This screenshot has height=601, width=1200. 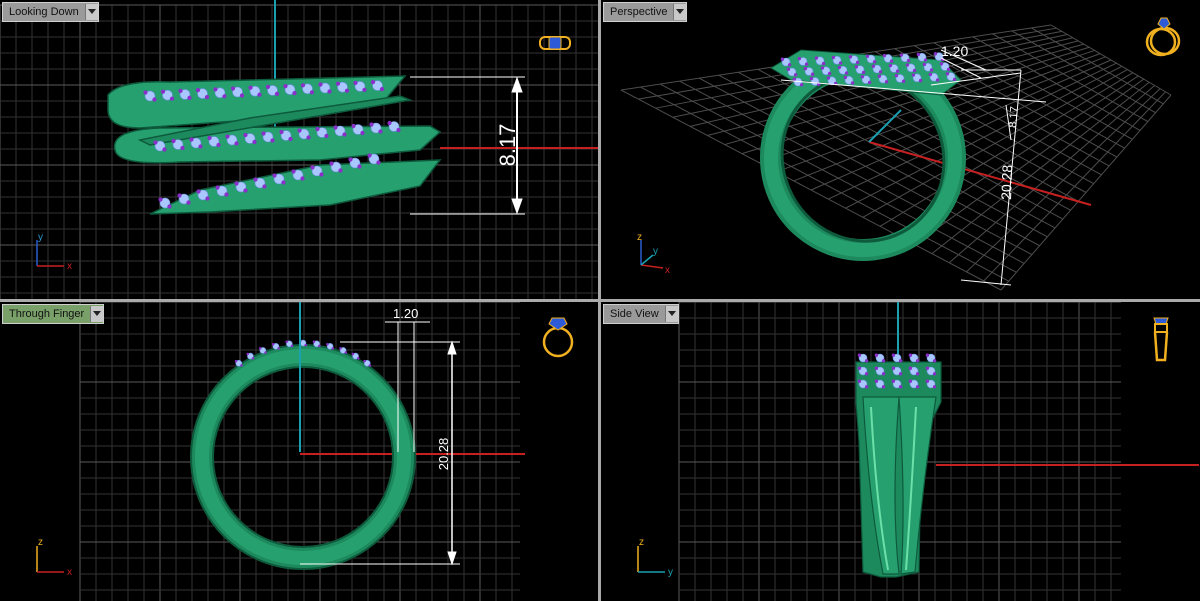 I want to click on viewport-divider-horizontal, so click(x=600, y=300).